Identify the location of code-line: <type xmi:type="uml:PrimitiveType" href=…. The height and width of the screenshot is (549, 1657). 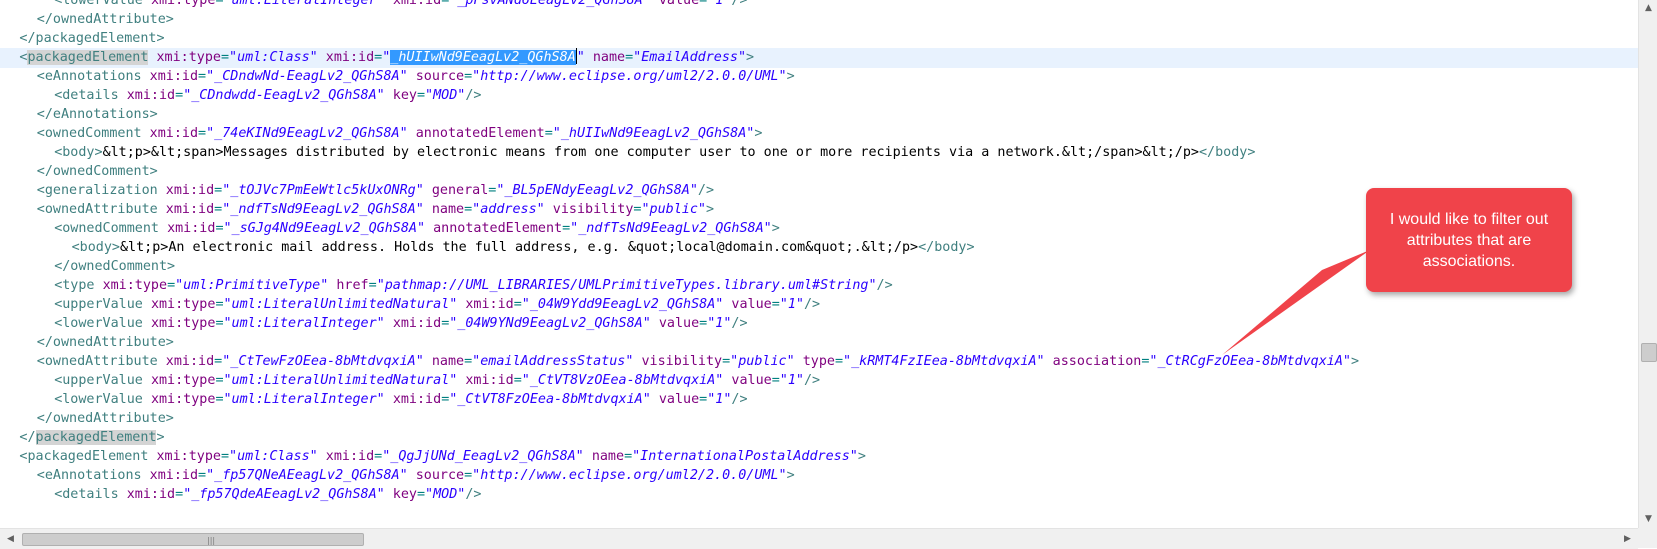
(446, 286).